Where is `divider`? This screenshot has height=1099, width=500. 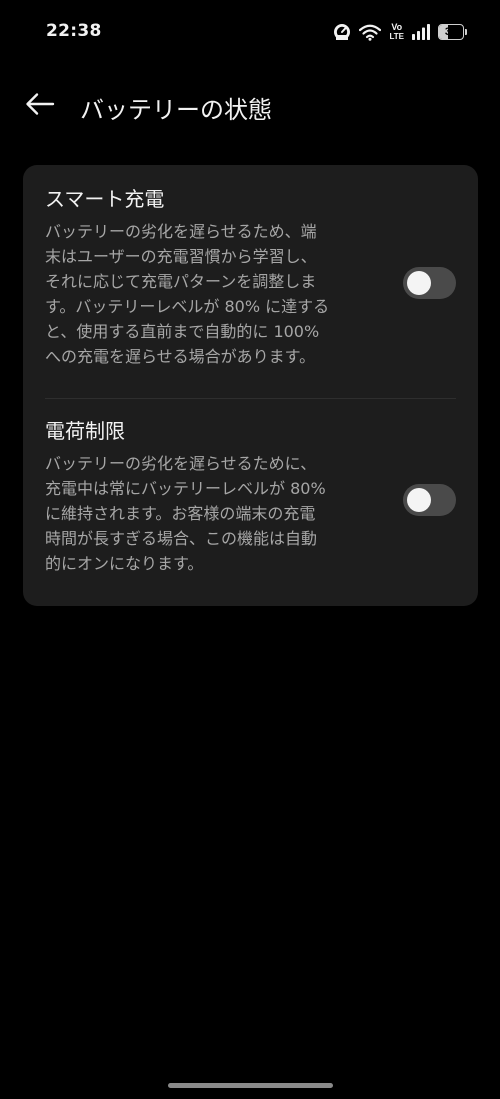
divider is located at coordinates (250, 398).